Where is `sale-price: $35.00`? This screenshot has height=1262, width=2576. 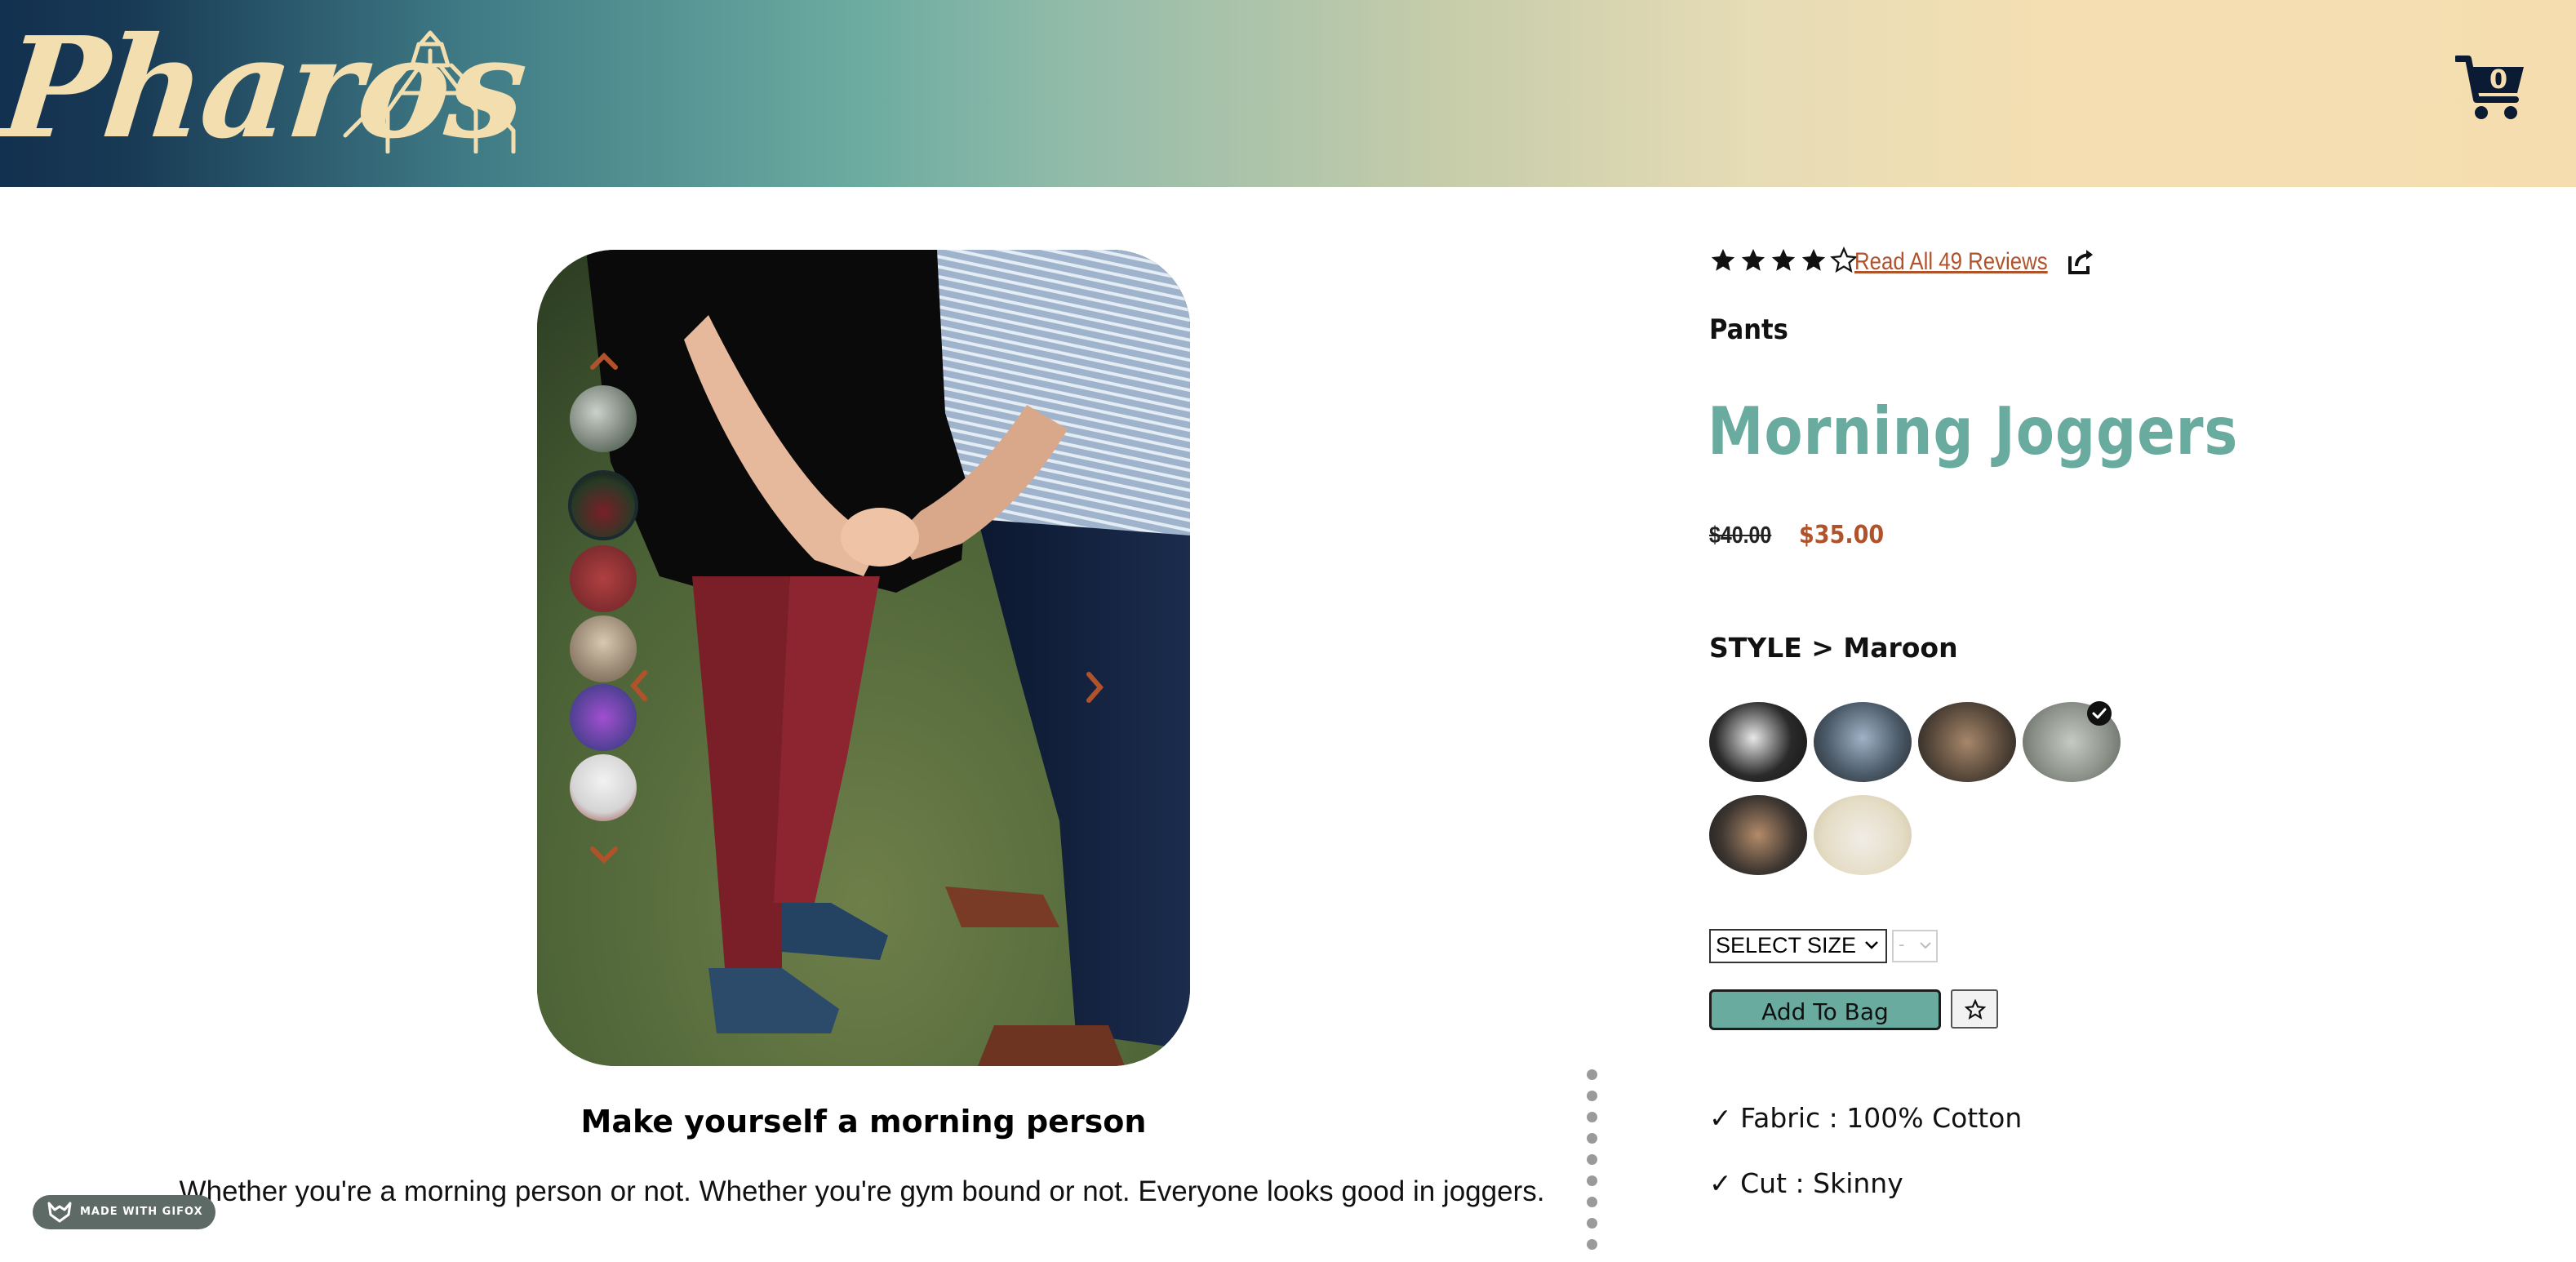
sale-price: $35.00 is located at coordinates (1842, 535).